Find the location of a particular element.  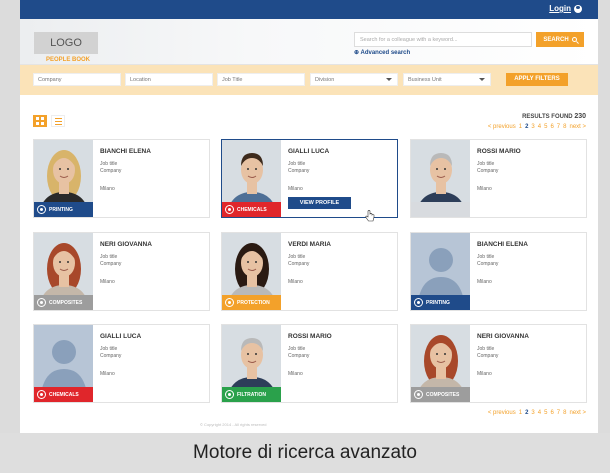

view-profile-button: VIEW PROFILE is located at coordinates (319, 203).